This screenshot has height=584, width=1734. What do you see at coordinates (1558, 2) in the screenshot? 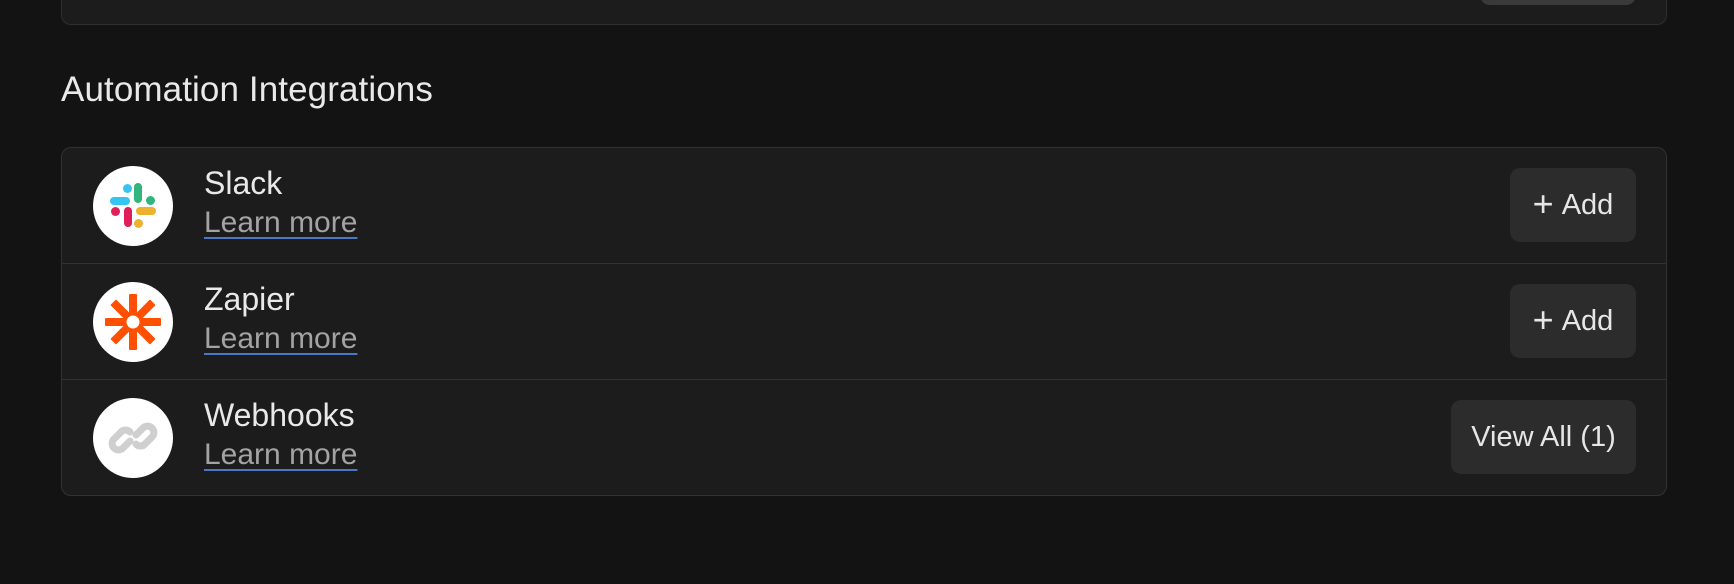
I see `previous-section-button` at bounding box center [1558, 2].